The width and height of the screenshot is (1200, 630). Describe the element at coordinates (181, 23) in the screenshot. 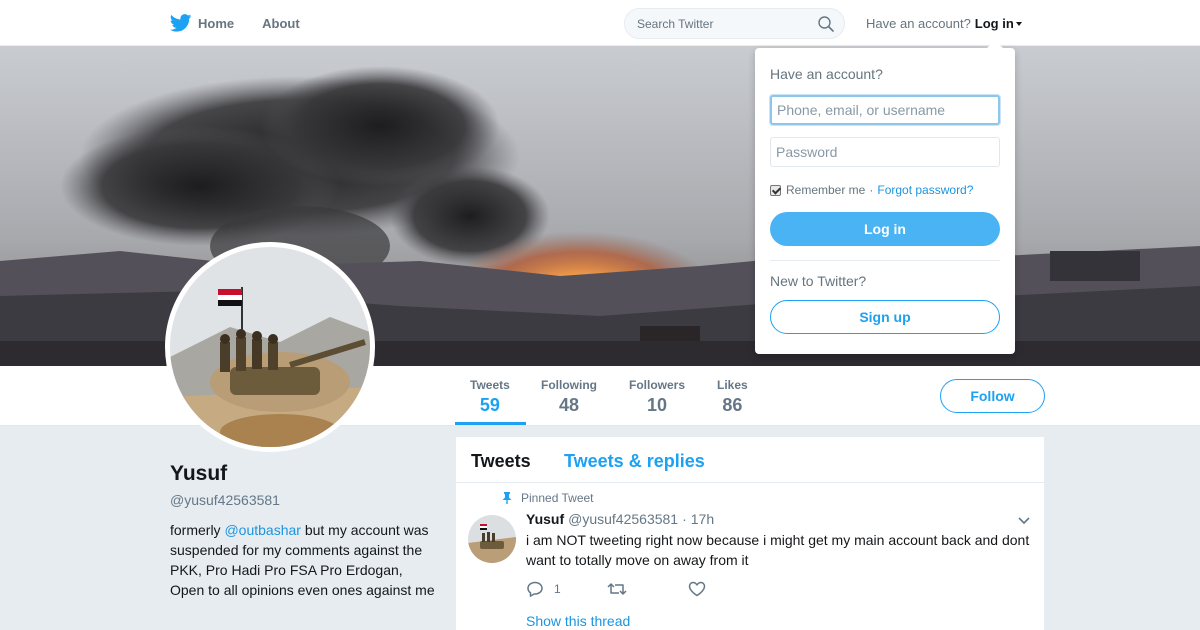

I see `twitter-bird-icon` at that location.